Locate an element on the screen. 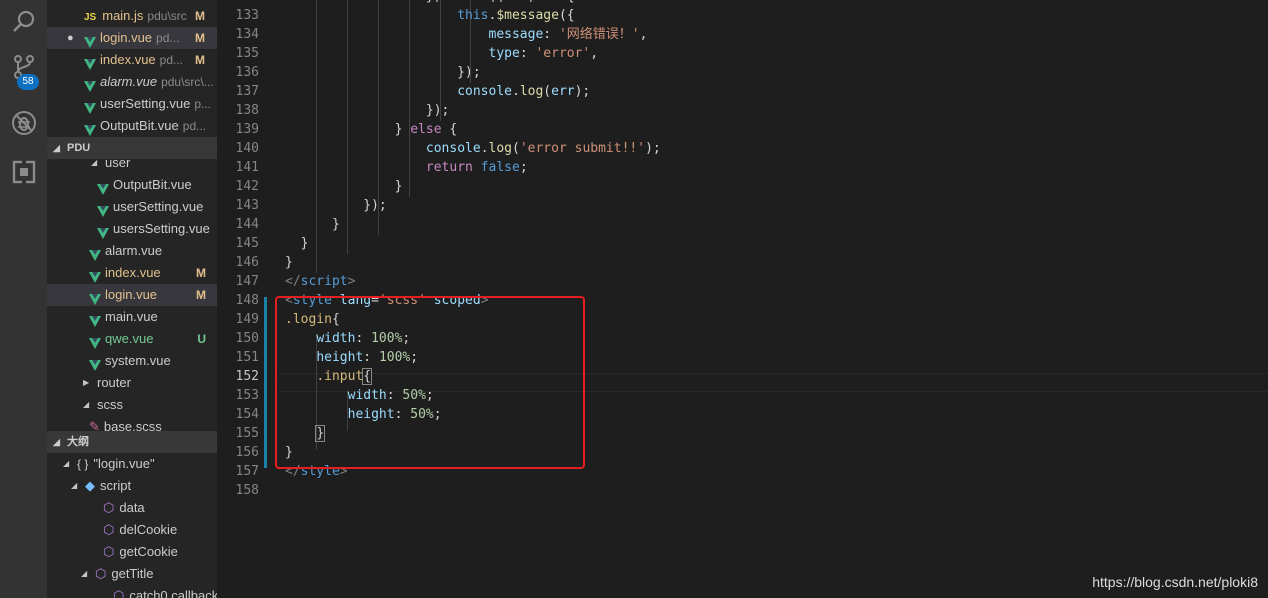 The image size is (1268, 598). explorer-item: ◢ user is located at coordinates (132, 163).